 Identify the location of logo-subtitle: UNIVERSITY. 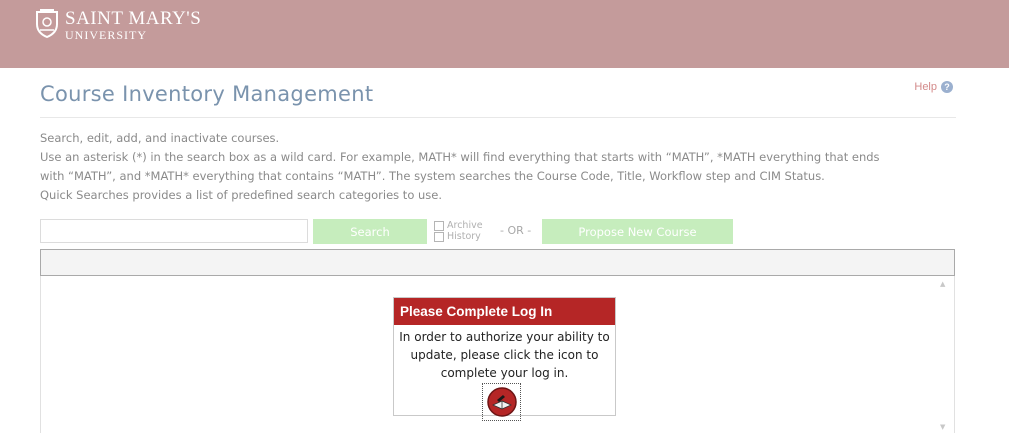
(106, 35).